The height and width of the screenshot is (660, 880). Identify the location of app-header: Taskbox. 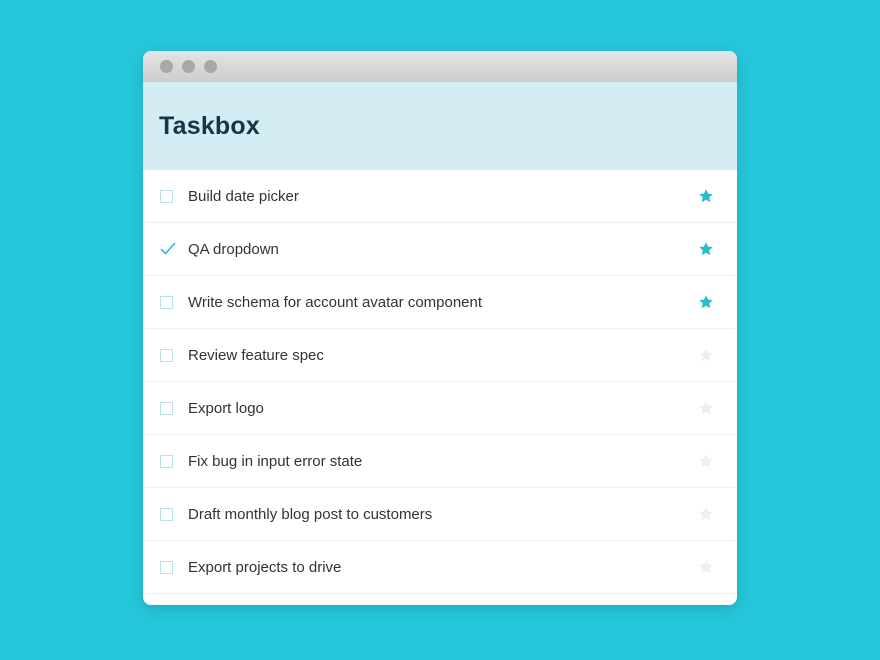
(440, 126).